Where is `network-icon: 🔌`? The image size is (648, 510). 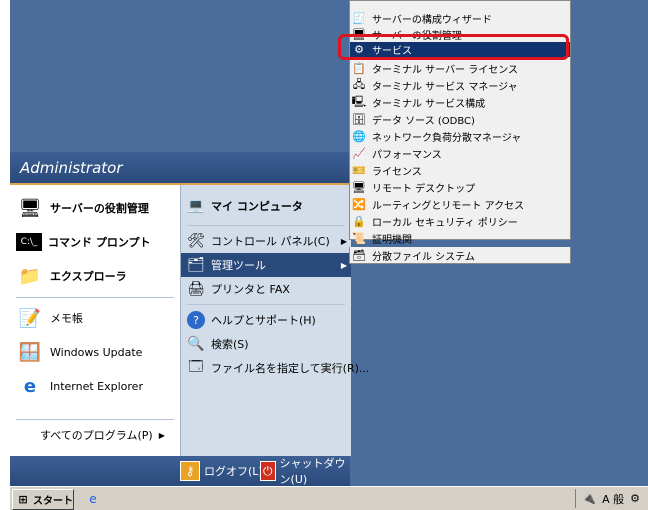 network-icon: 🔌 is located at coordinates (589, 498).